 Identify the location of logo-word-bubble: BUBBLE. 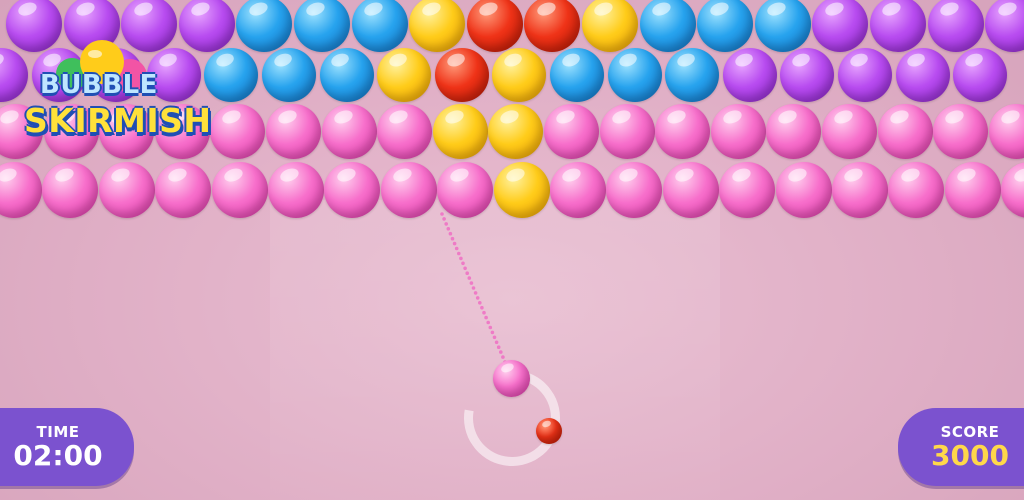
(99, 85).